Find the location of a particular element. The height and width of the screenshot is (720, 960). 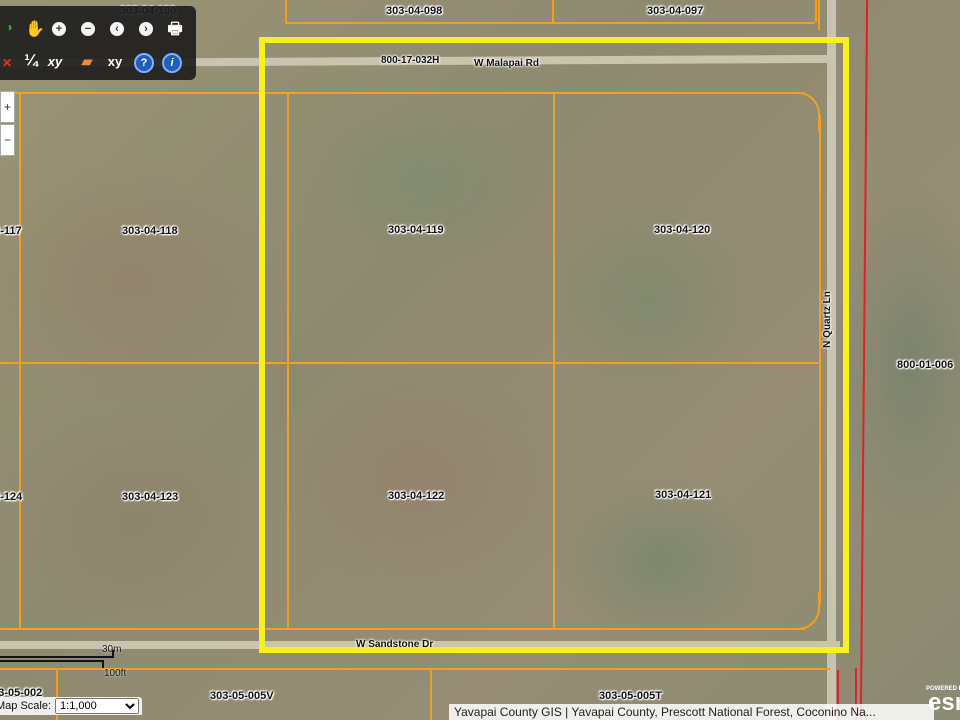

xy-coordinate-tool: xy is located at coordinates (55, 61).